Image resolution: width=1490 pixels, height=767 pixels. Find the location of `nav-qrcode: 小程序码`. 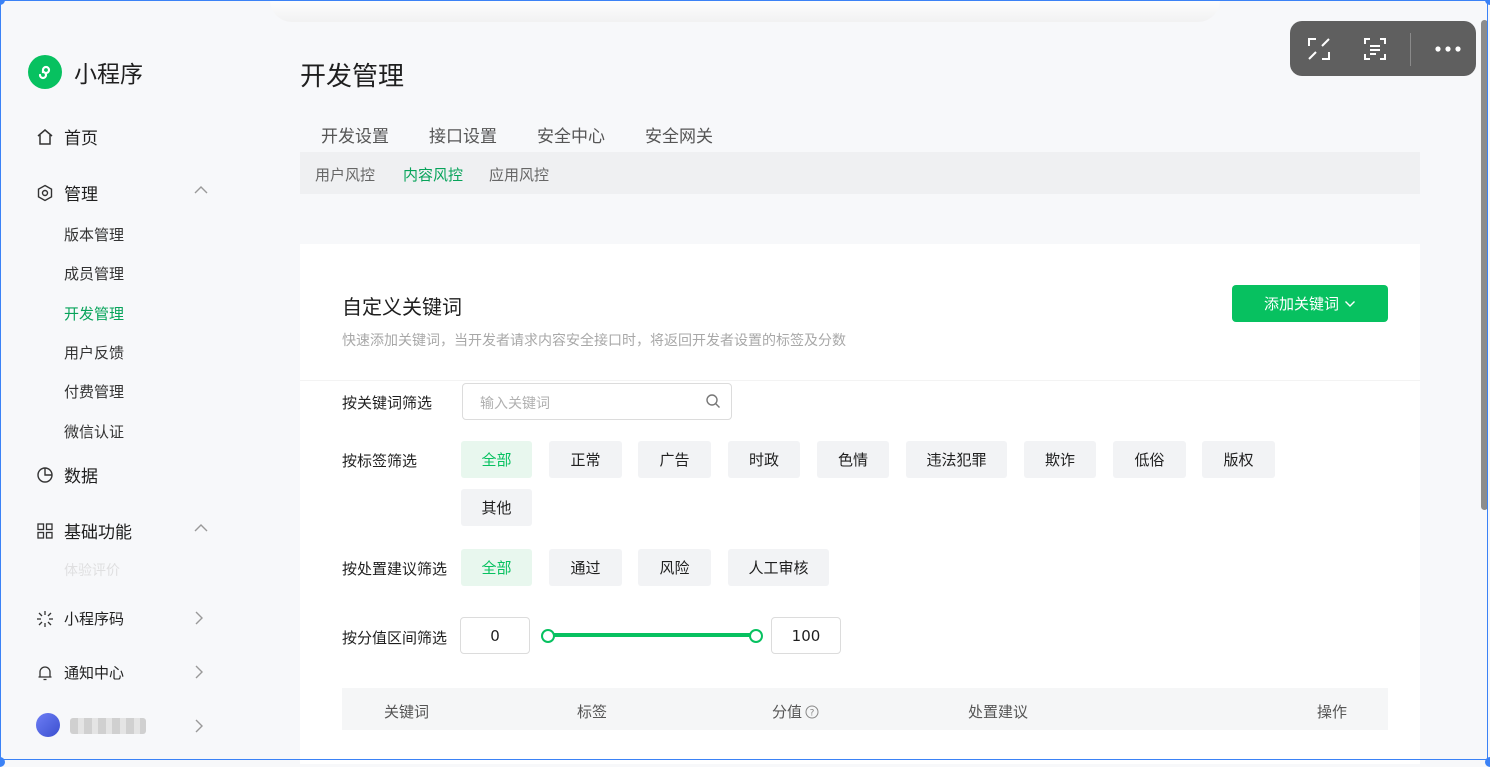

nav-qrcode: 小程序码 is located at coordinates (80, 618).